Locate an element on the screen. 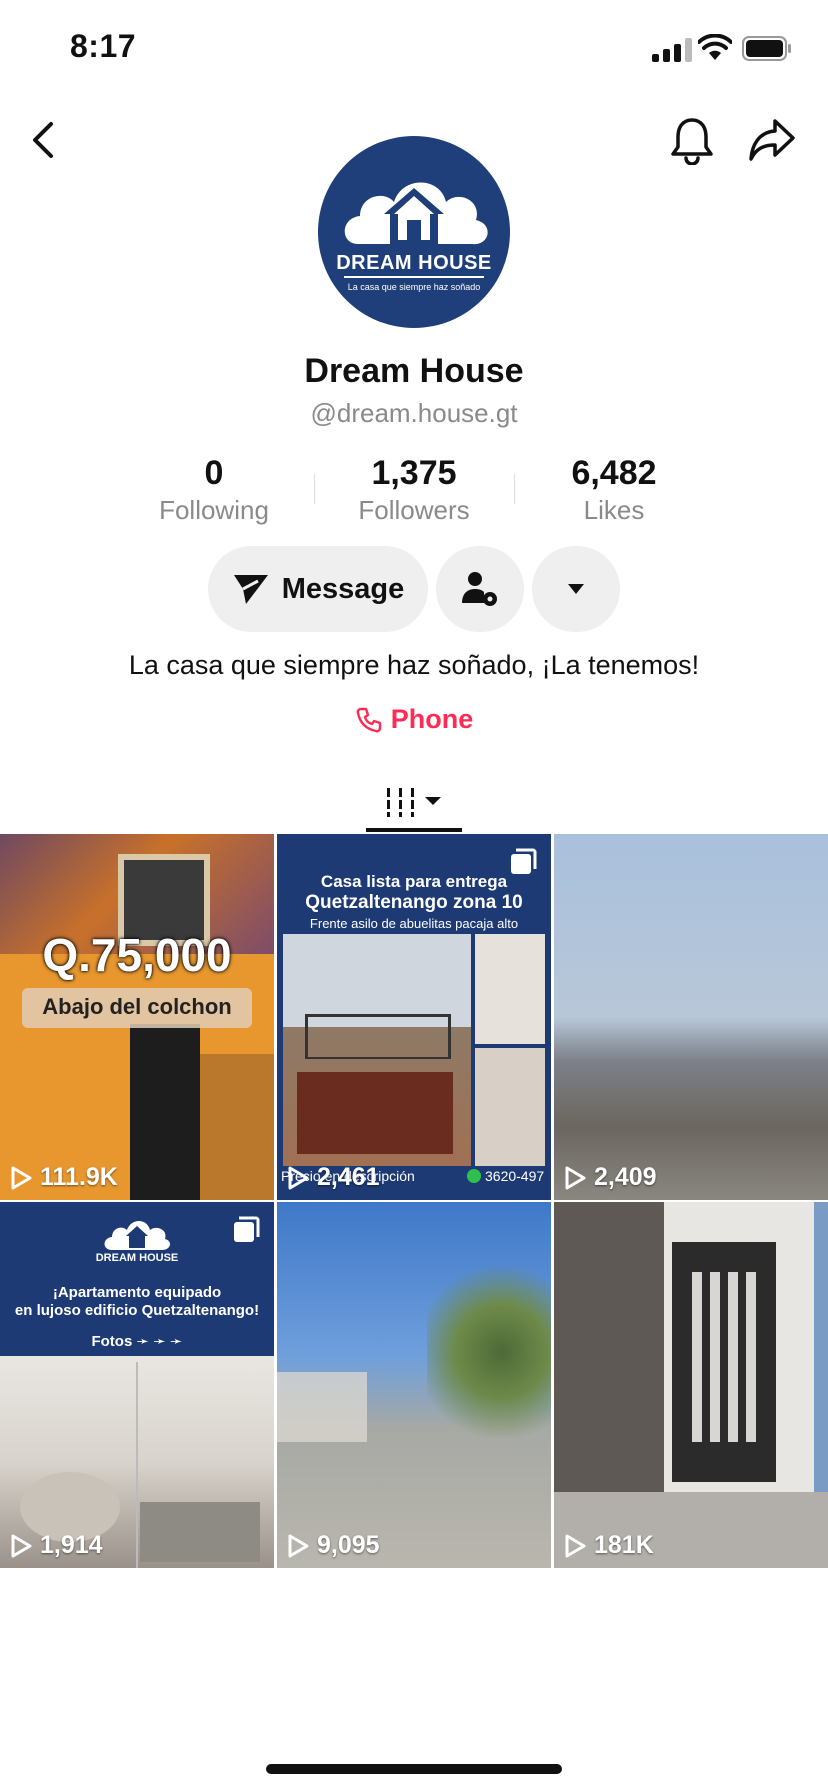 This screenshot has width=828, height=1792. house-doors is located at coordinates (375, 1113).